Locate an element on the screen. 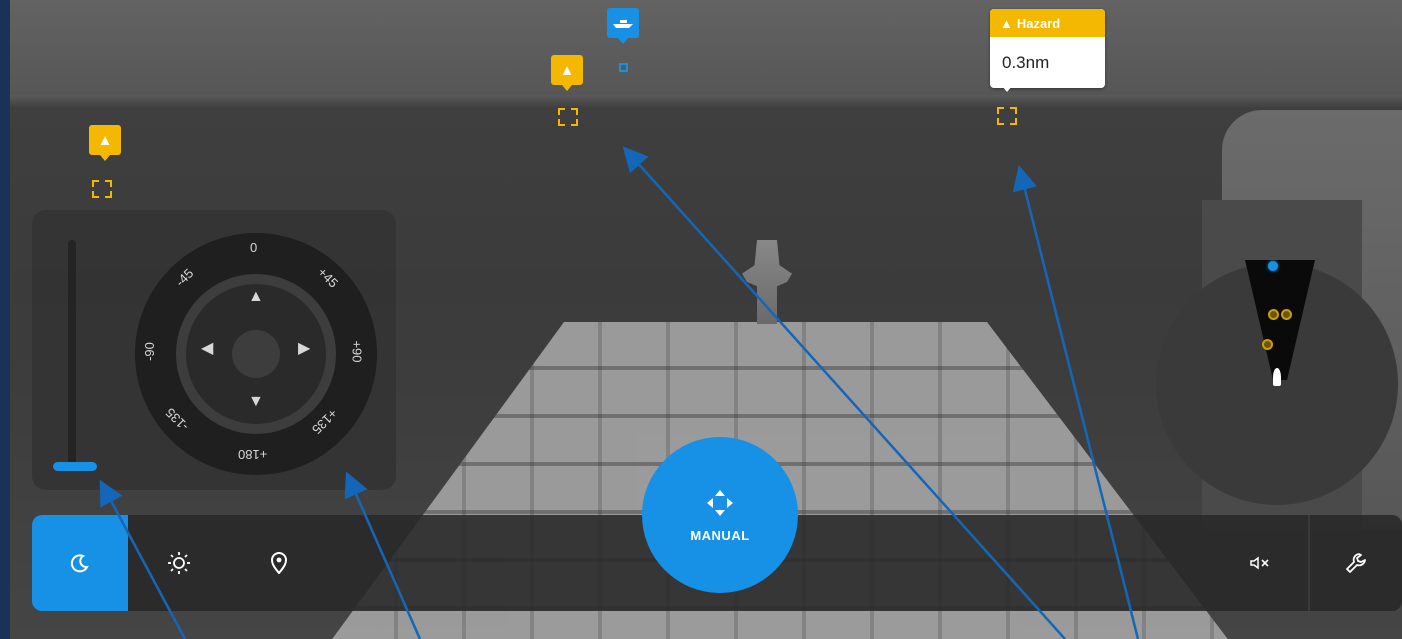 Image resolution: width=1402 pixels, height=639 pixels. annotation-arrow-dial is located at coordinates (383, 555).